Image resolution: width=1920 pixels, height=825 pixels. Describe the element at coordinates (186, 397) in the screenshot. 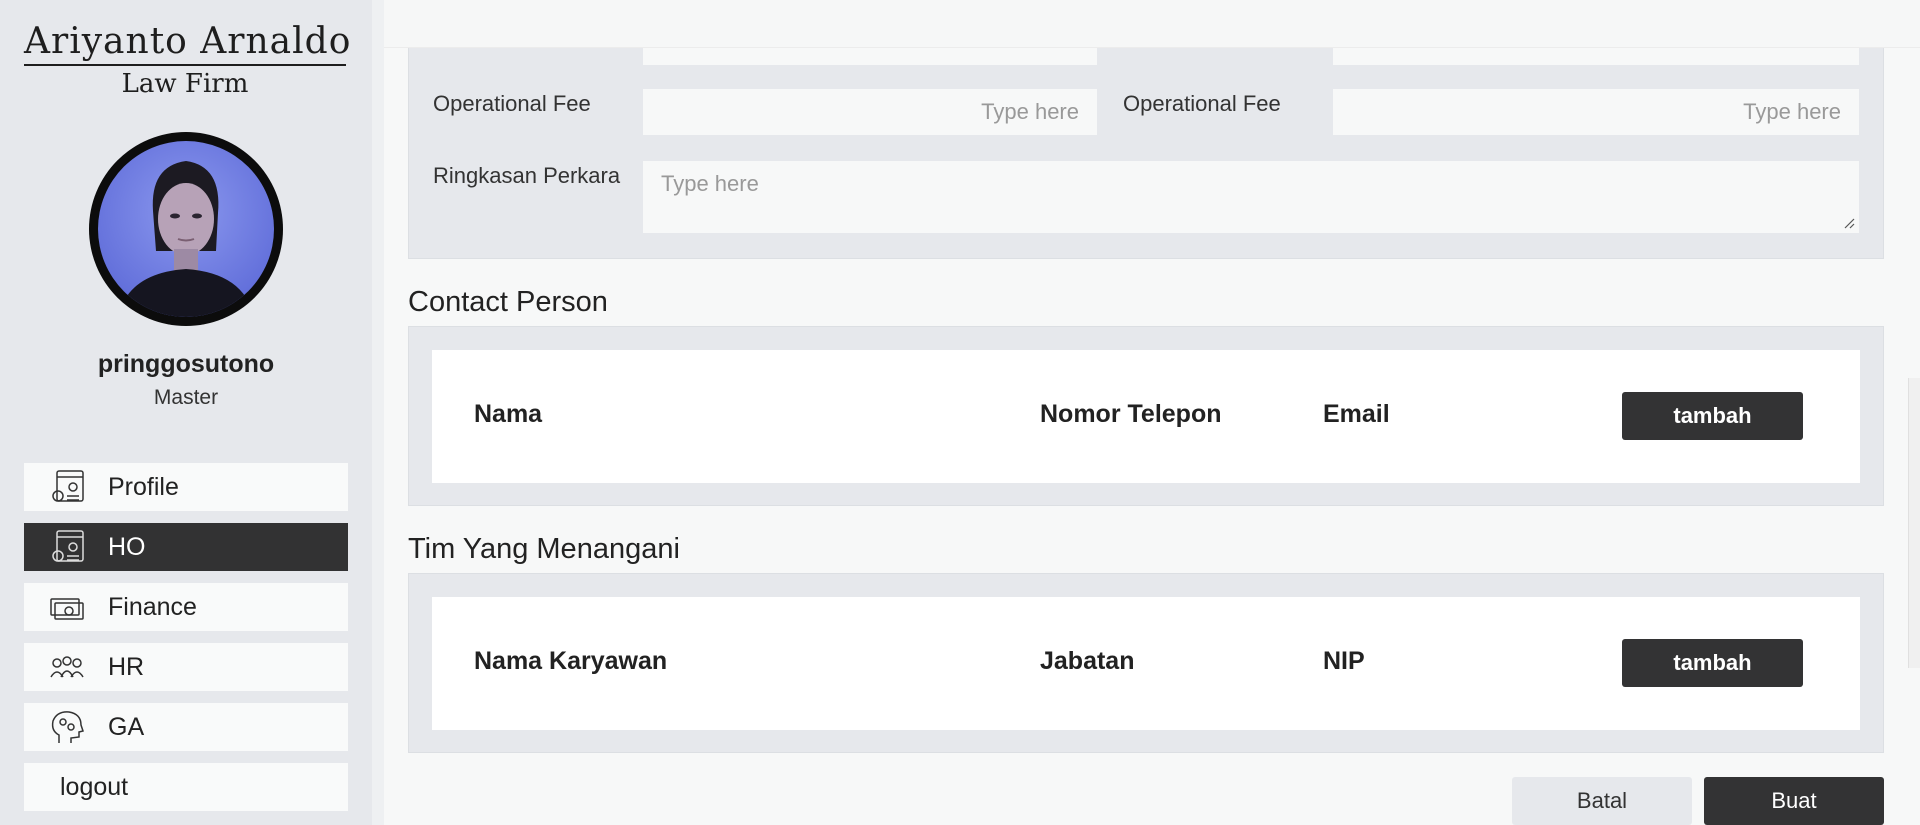

I see `user-role: Master` at that location.